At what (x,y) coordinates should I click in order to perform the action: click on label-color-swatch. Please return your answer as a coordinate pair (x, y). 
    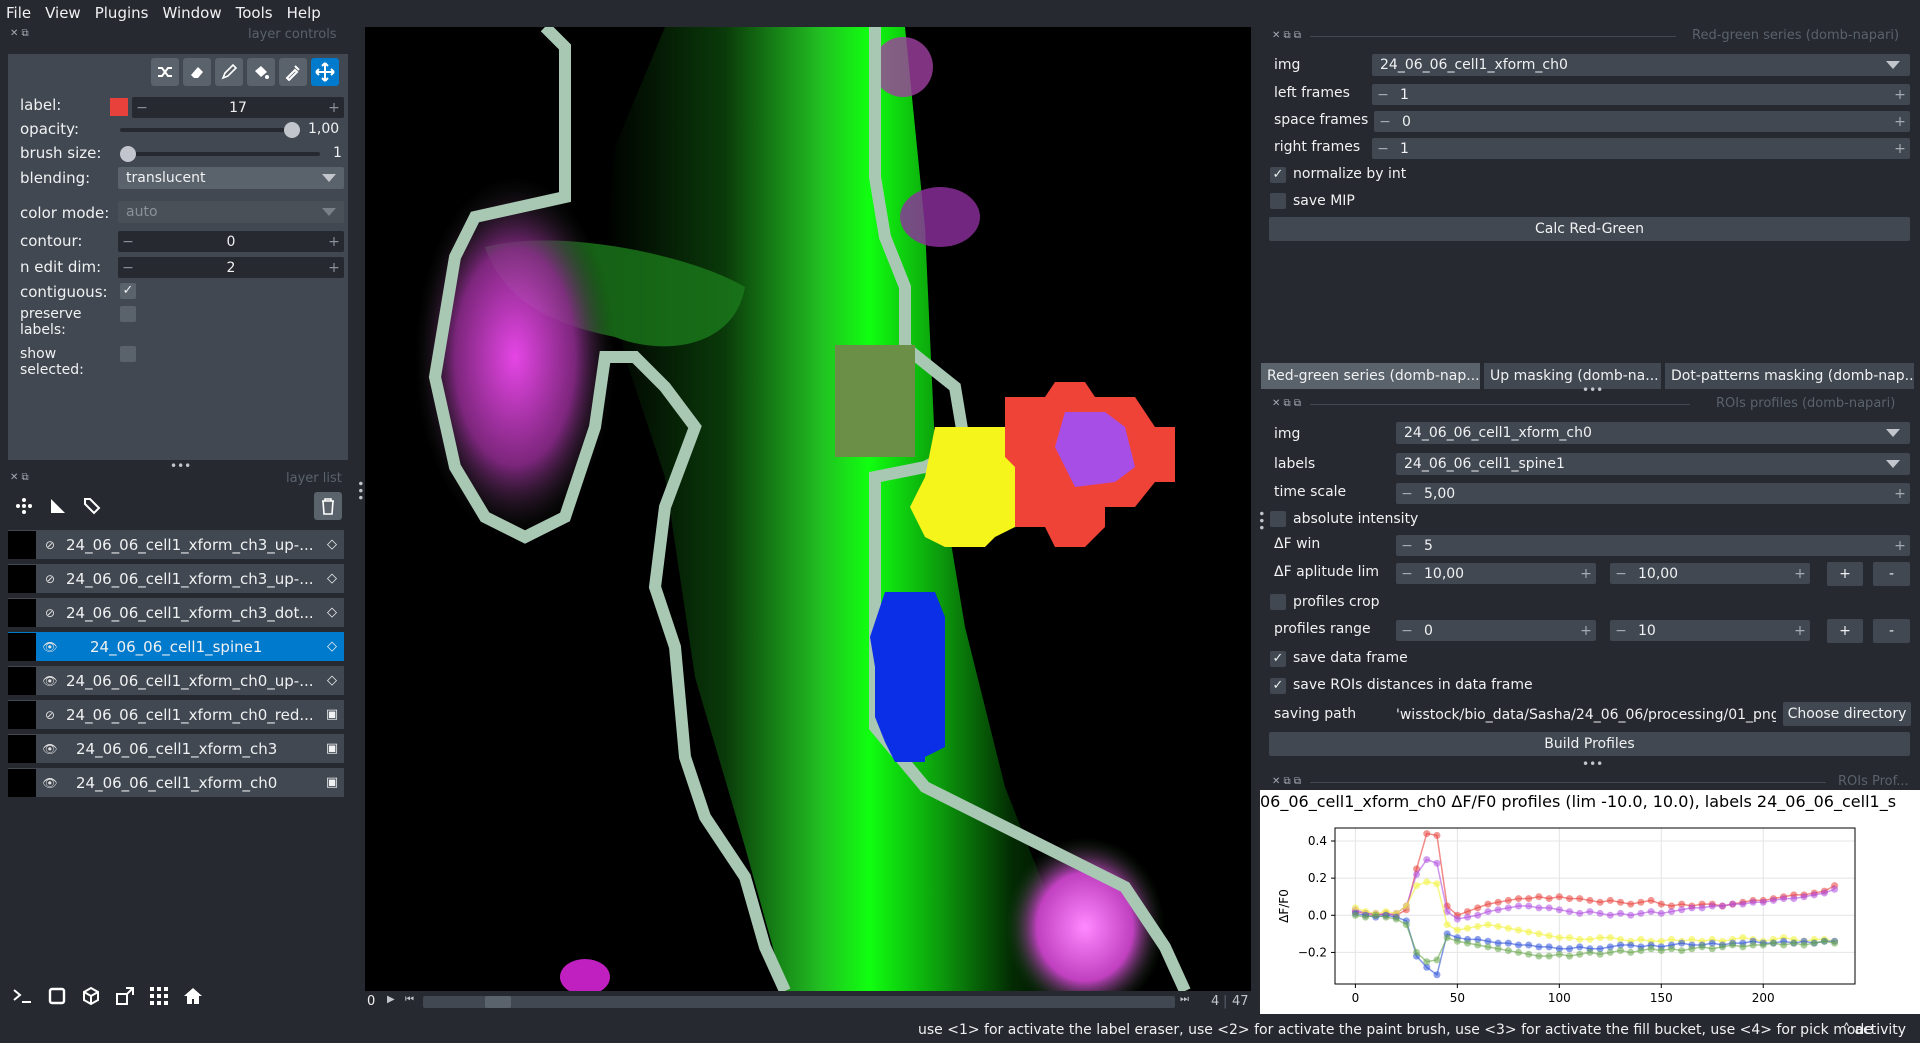
    Looking at the image, I should click on (119, 107).